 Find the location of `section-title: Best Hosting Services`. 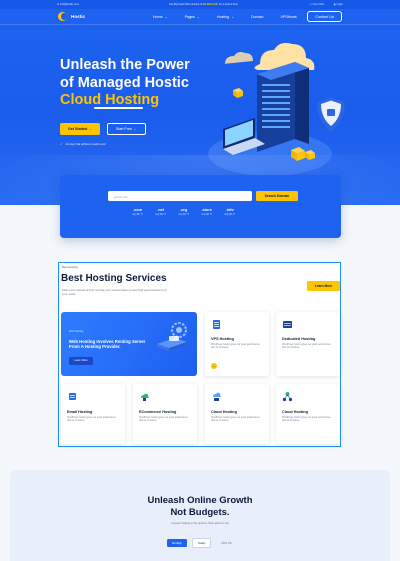

section-title: Best Hosting Services is located at coordinates (114, 278).